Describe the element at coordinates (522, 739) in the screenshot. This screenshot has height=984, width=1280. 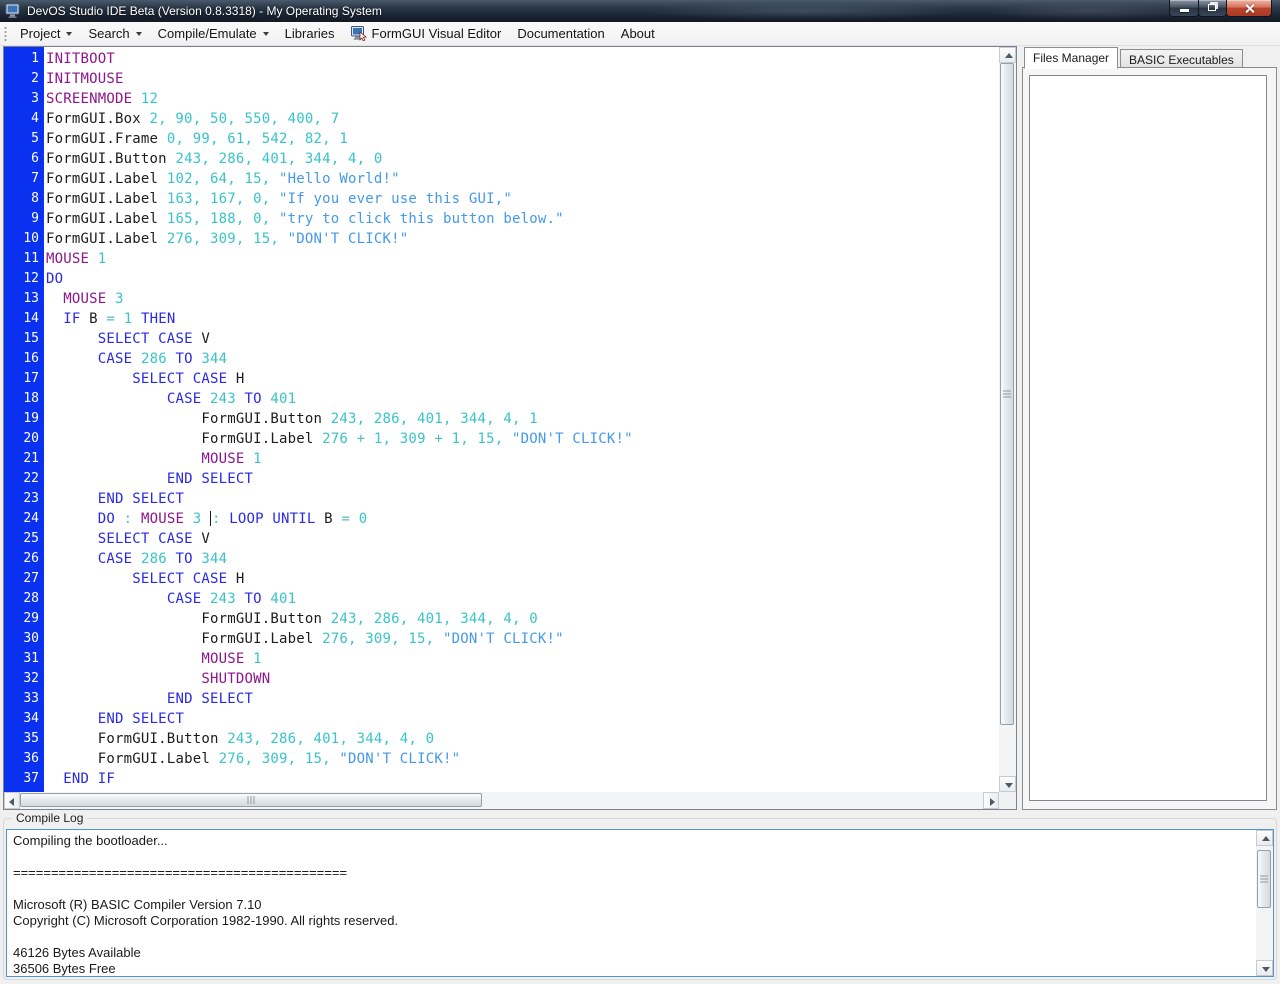
I see `code-line: FormGUI.Button 243, 286, 401, 344, 4, 0` at that location.